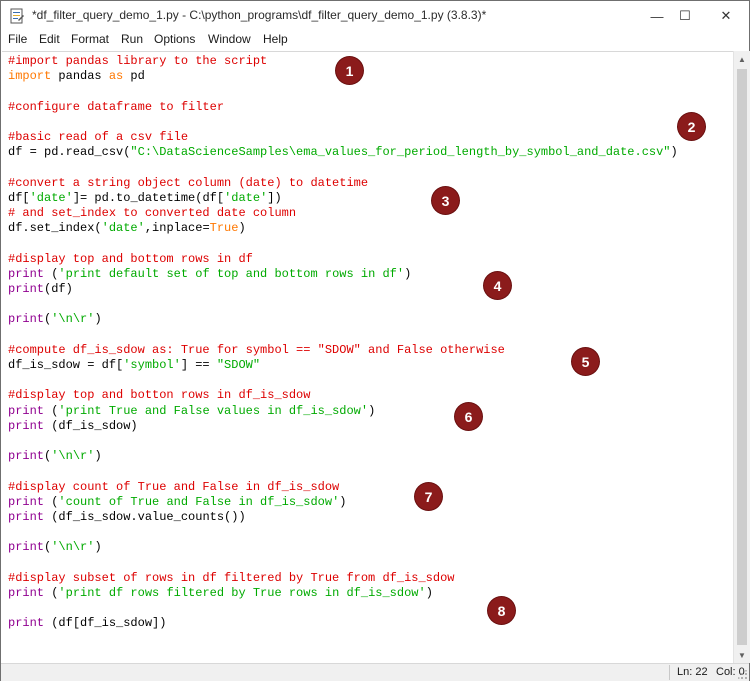  Describe the element at coordinates (19, 197) in the screenshot. I see `code-token-plain: df[` at that location.